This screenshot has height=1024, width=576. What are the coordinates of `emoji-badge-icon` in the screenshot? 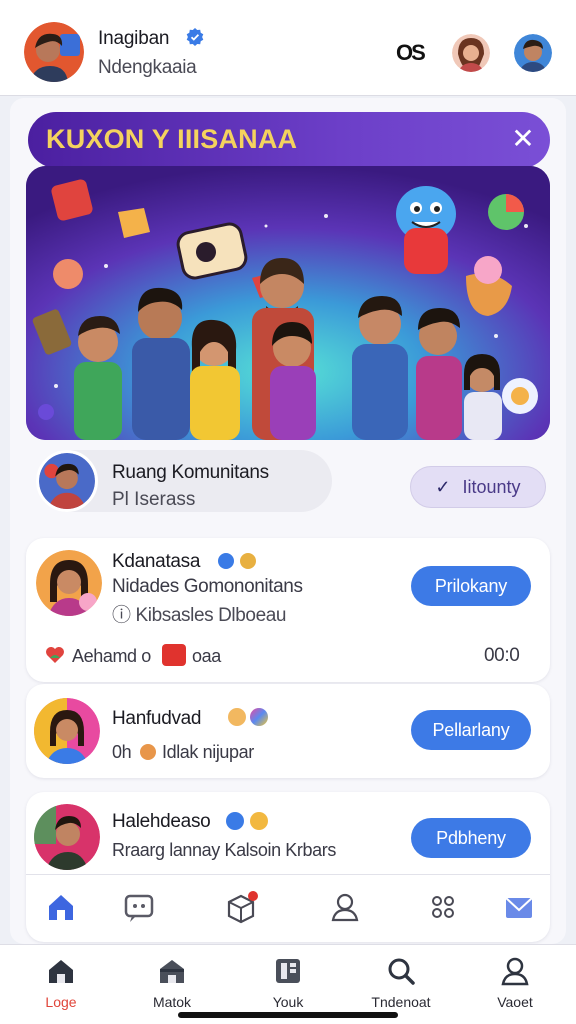 It's located at (237, 717).